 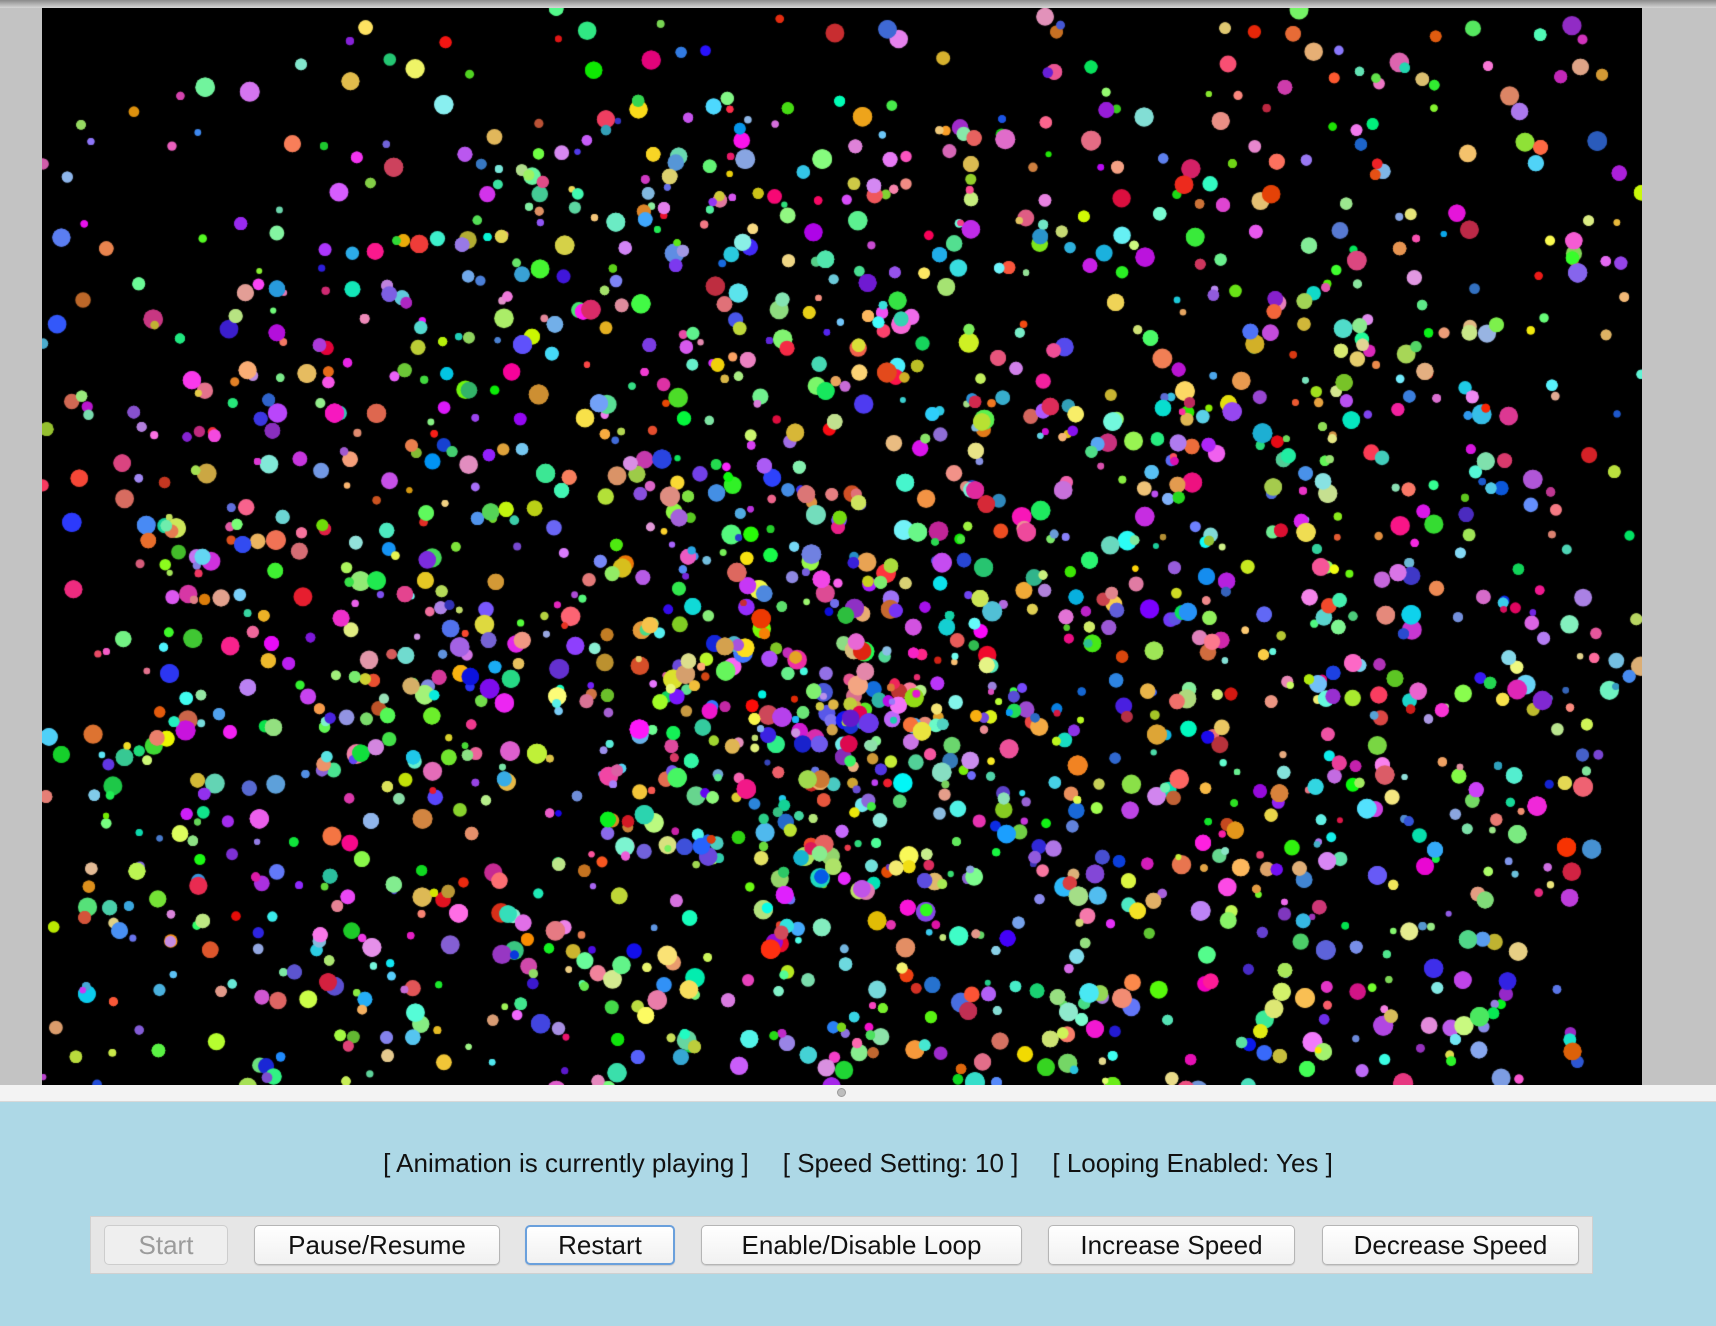 I want to click on split-pane-divider, so click(x=858, y=1093).